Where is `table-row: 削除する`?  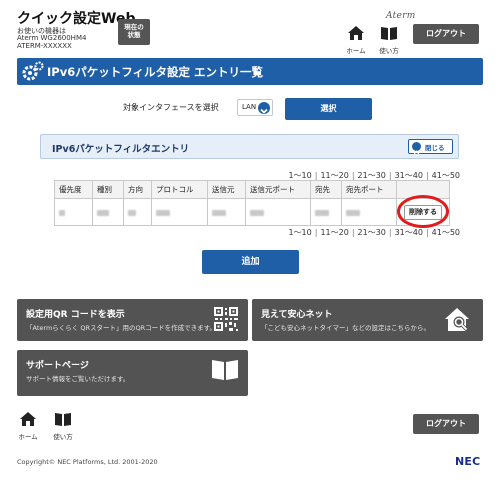
table-row: 削除する is located at coordinates (252, 212).